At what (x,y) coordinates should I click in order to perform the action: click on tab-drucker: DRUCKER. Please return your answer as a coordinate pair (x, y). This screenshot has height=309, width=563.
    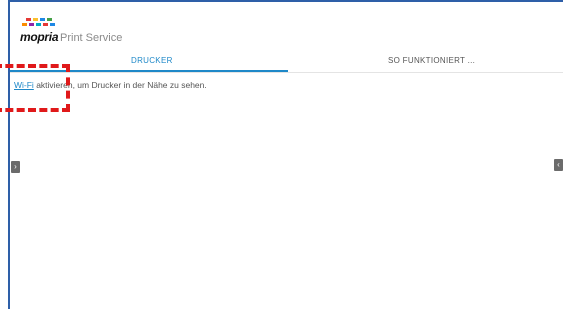
    Looking at the image, I should click on (152, 60).